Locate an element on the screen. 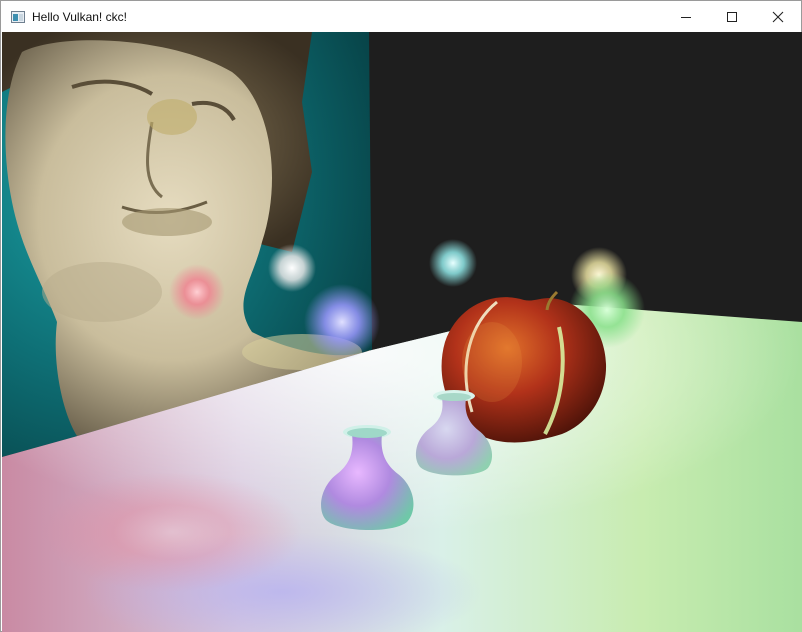 This screenshot has height=632, width=802. light-orb-cyan is located at coordinates (453, 263).